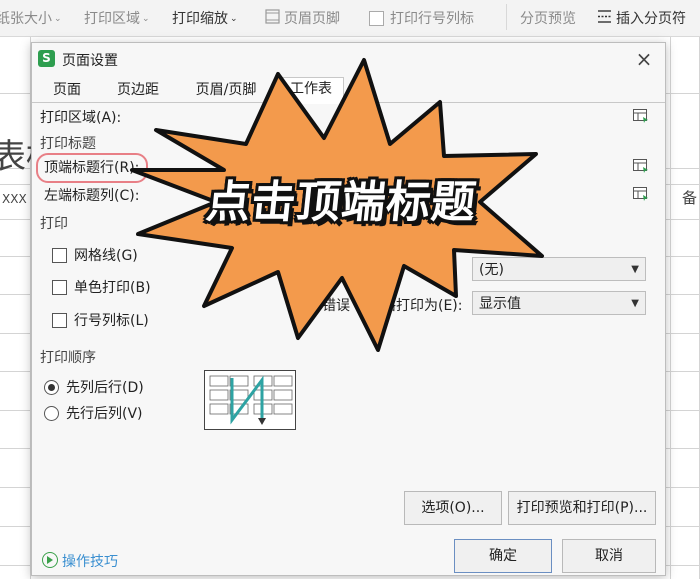  What do you see at coordinates (644, 59) in the screenshot?
I see `close-icon: ×` at bounding box center [644, 59].